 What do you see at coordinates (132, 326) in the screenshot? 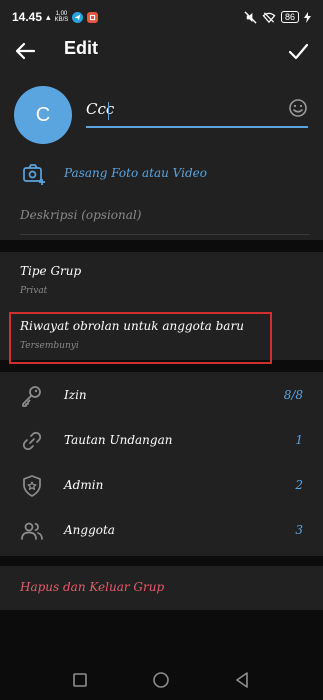
I see `chat-history-title: Riwayat obrolan untuk anggota baru` at bounding box center [132, 326].